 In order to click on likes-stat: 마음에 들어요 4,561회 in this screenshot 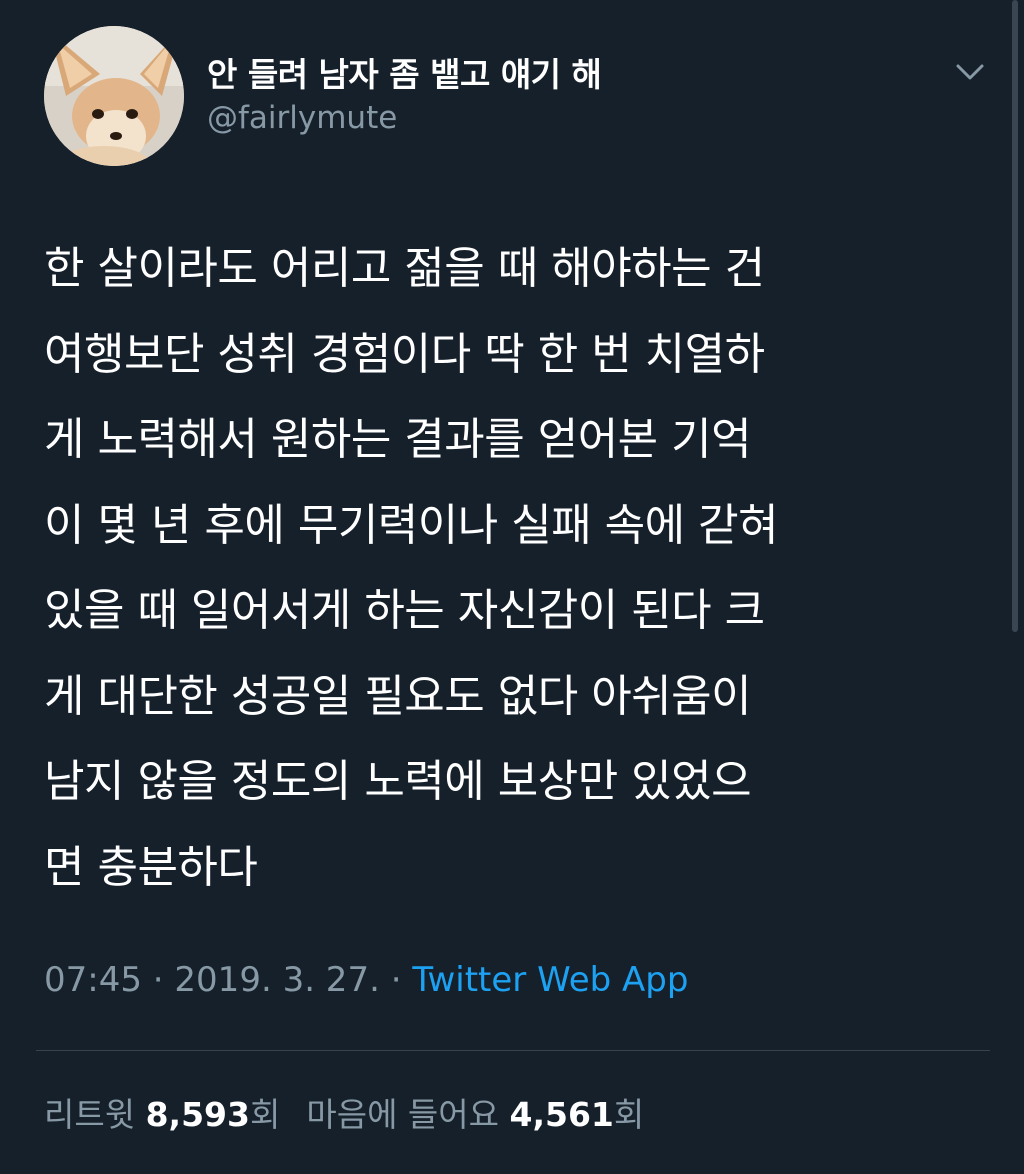, I will do `click(475, 1114)`.